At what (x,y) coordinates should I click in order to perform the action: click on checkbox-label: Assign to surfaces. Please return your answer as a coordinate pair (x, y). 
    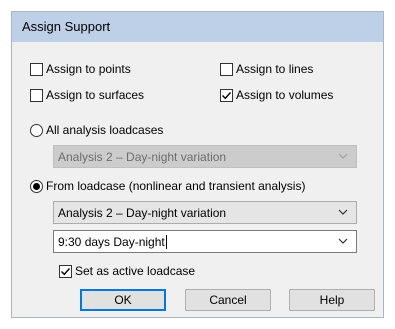
    Looking at the image, I should click on (95, 95).